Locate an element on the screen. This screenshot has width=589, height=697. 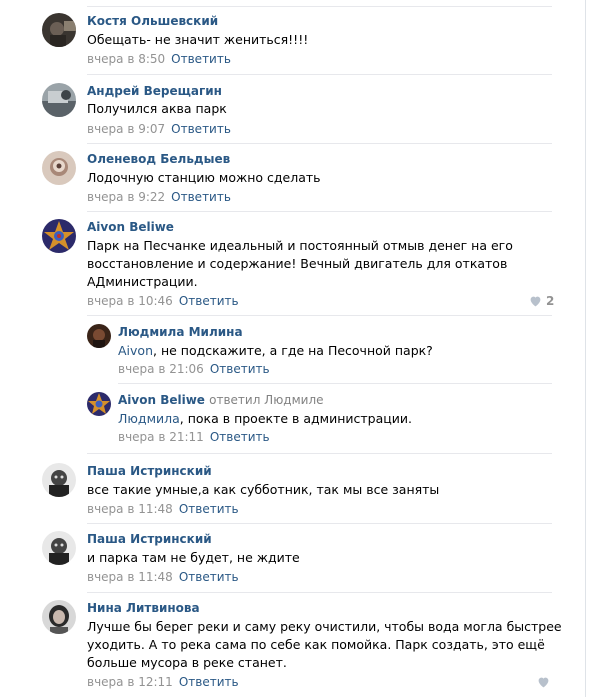
comment-meta: вчера в 8:50 Ответить is located at coordinates (159, 59).